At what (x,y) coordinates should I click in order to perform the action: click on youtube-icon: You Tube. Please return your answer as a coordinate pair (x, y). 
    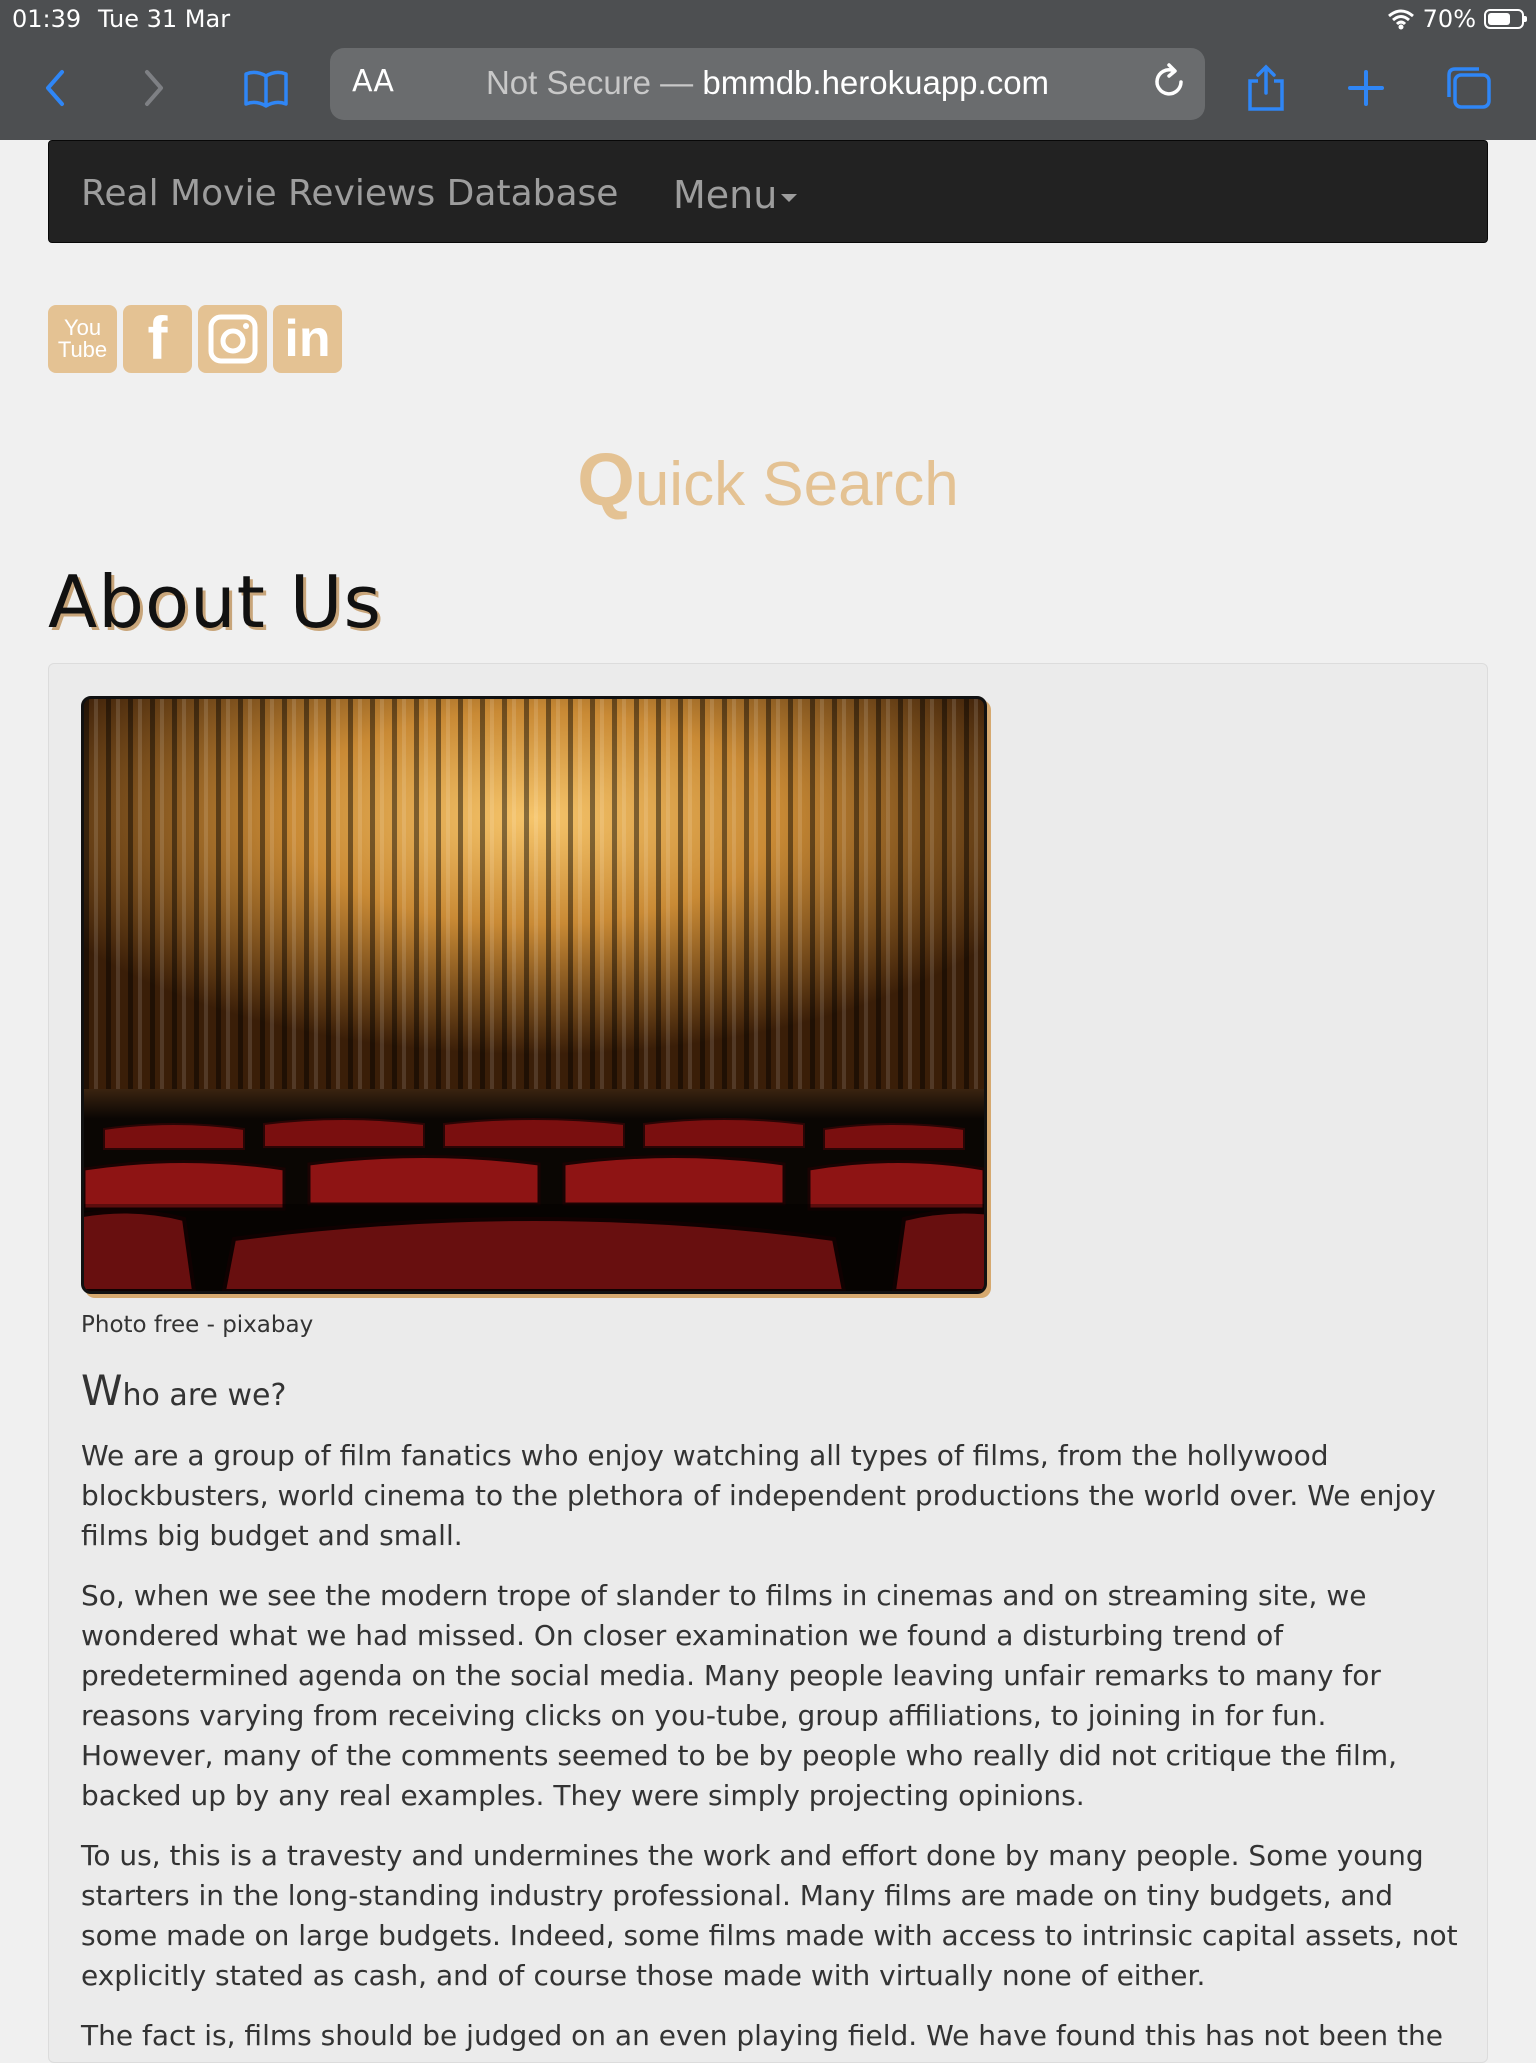
    Looking at the image, I should click on (82, 339).